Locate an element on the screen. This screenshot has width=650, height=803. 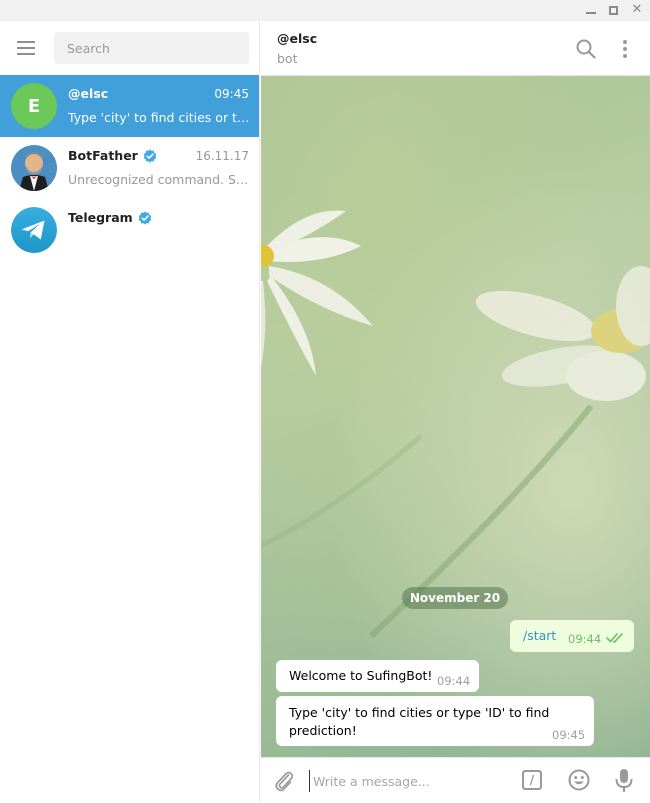
emoji-icon is located at coordinates (579, 780).